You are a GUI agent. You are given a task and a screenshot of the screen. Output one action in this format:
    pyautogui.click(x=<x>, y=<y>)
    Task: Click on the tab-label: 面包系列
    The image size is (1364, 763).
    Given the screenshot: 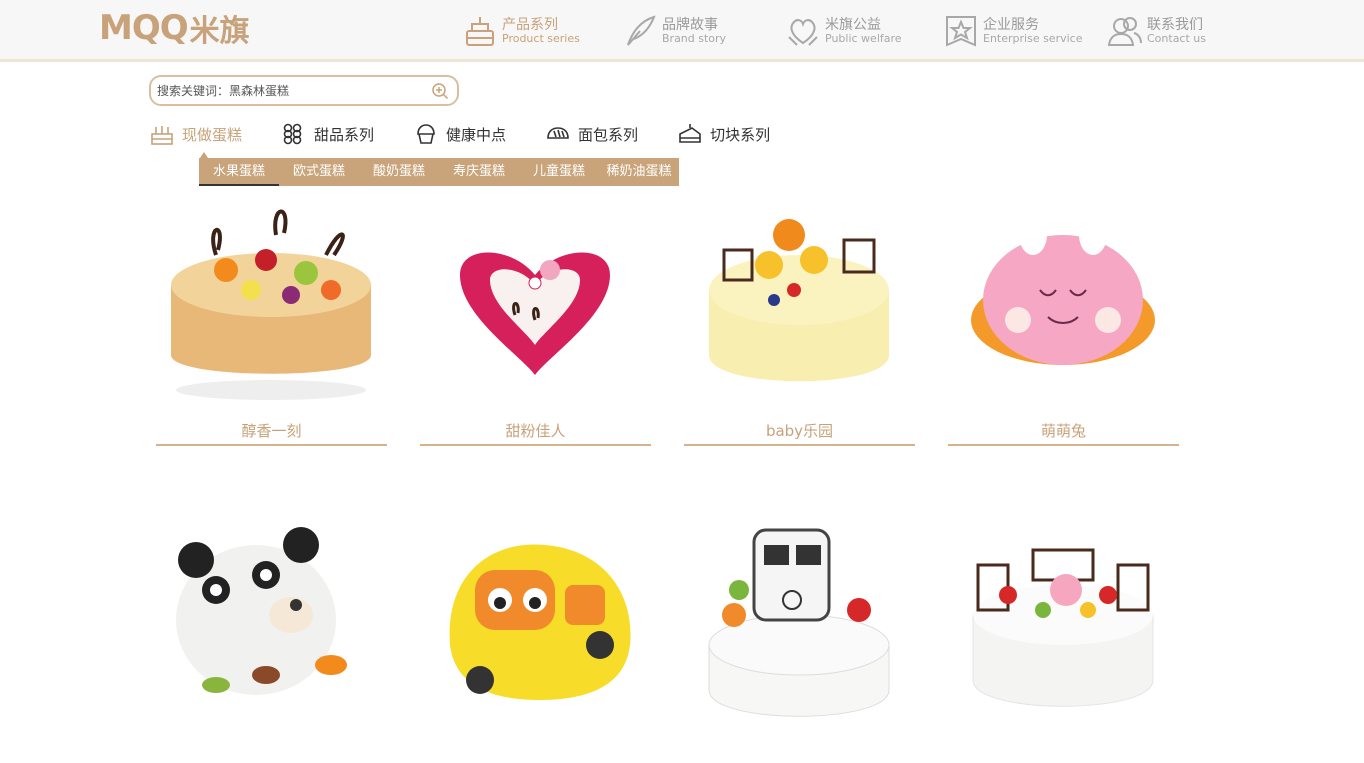 What is the action you would take?
    pyautogui.click(x=608, y=134)
    